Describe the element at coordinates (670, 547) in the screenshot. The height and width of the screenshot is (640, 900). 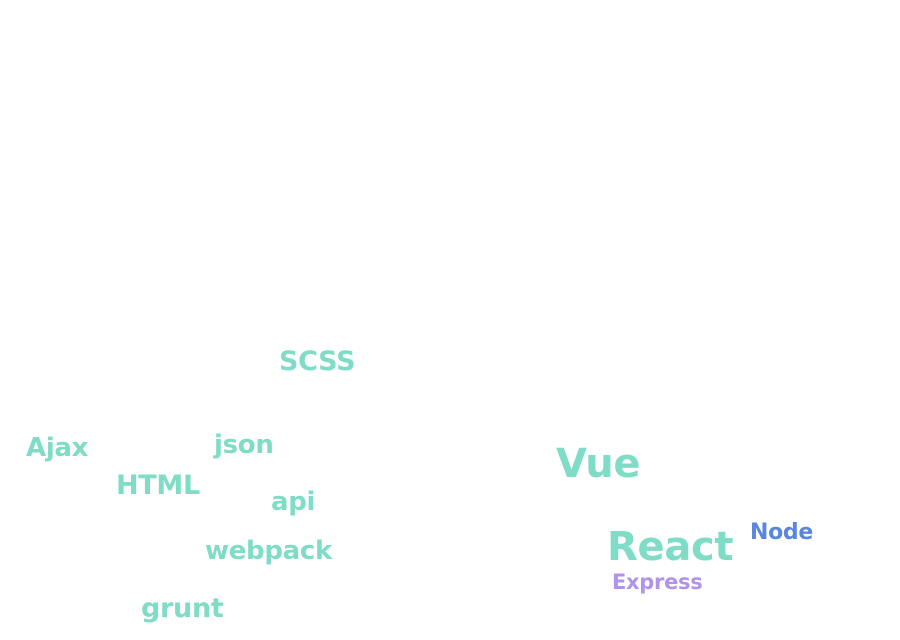
I see `tag-react: React` at that location.